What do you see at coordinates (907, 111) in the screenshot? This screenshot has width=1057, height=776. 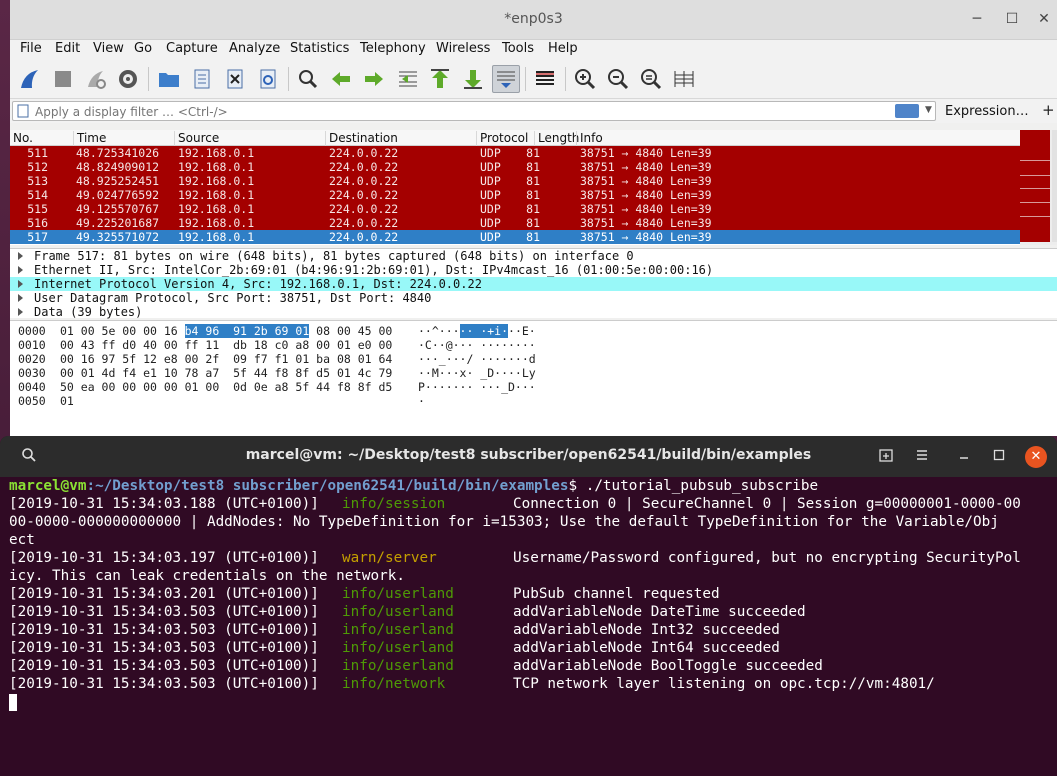 I see `apply-filter-arrow-icon` at bounding box center [907, 111].